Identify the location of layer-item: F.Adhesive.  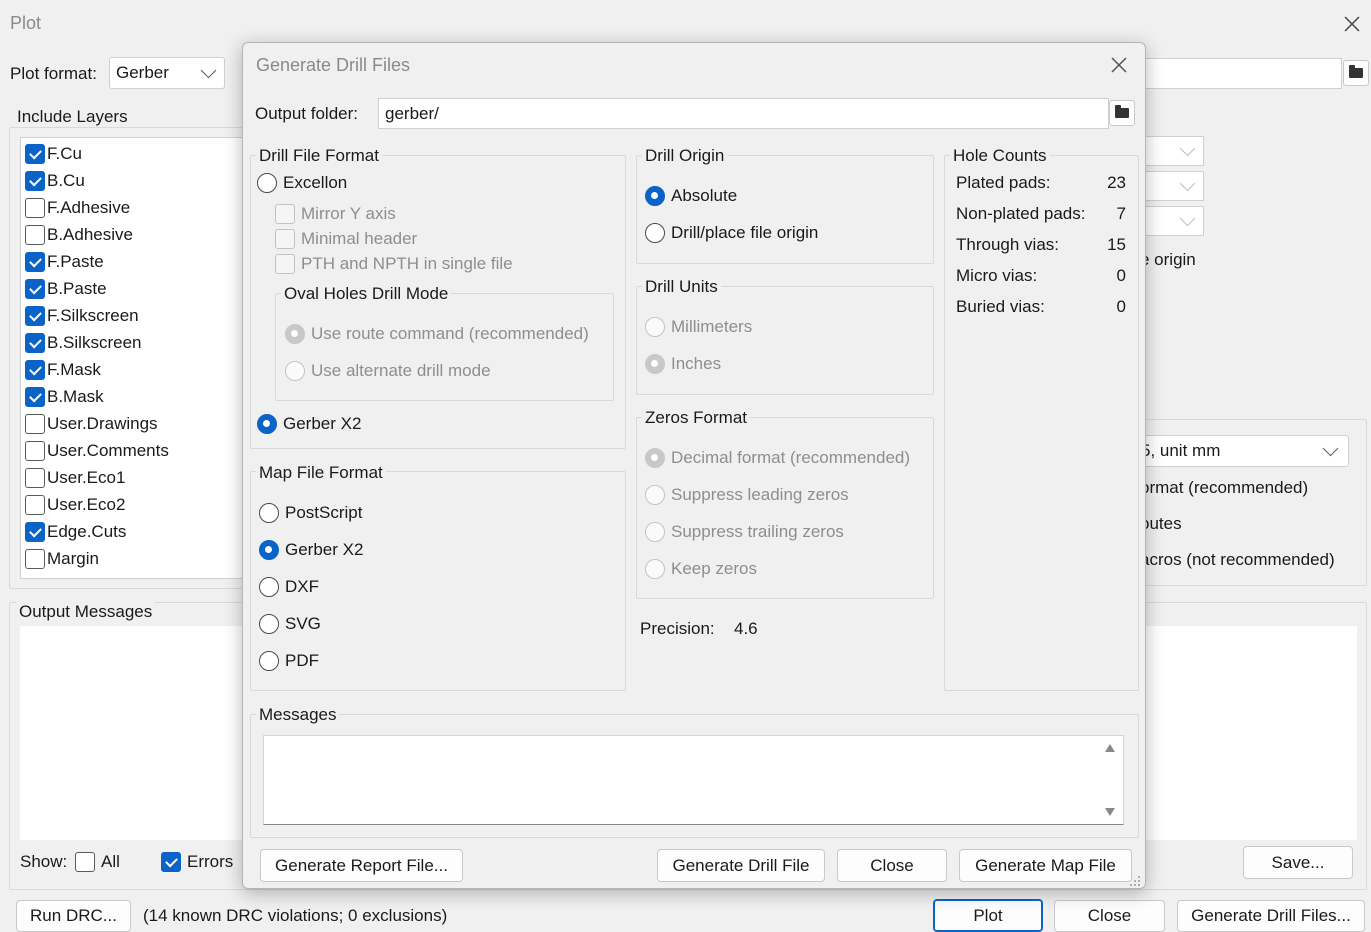
(77, 208).